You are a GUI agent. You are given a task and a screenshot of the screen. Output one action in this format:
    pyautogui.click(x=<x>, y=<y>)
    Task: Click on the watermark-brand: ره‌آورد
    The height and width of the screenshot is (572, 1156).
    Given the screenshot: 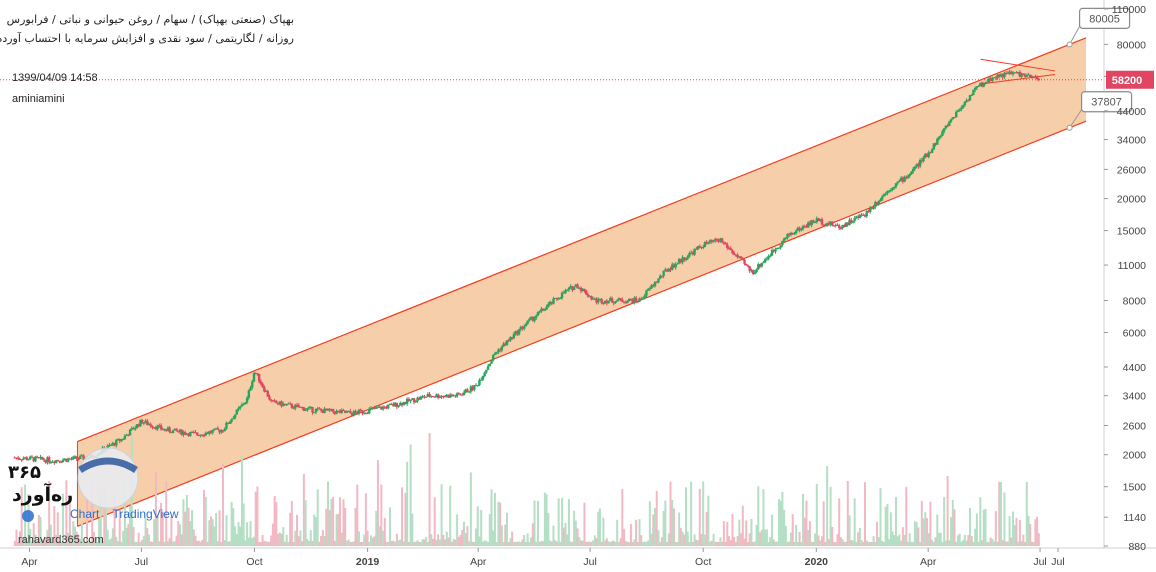 What is the action you would take?
    pyautogui.click(x=43, y=495)
    